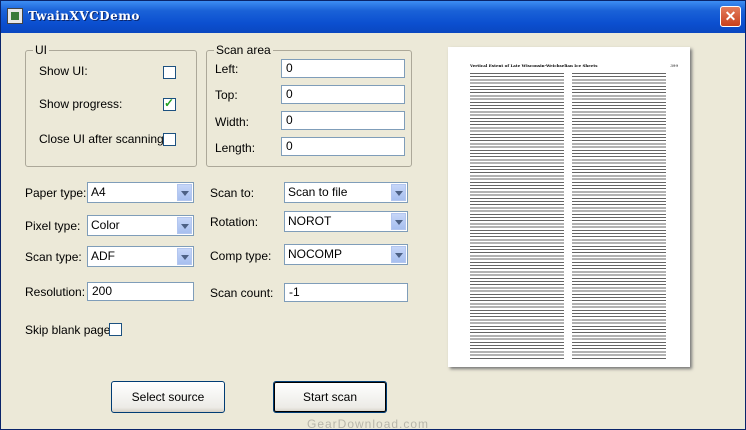  What do you see at coordinates (674, 65) in the screenshot?
I see `preview-page-number: 399` at bounding box center [674, 65].